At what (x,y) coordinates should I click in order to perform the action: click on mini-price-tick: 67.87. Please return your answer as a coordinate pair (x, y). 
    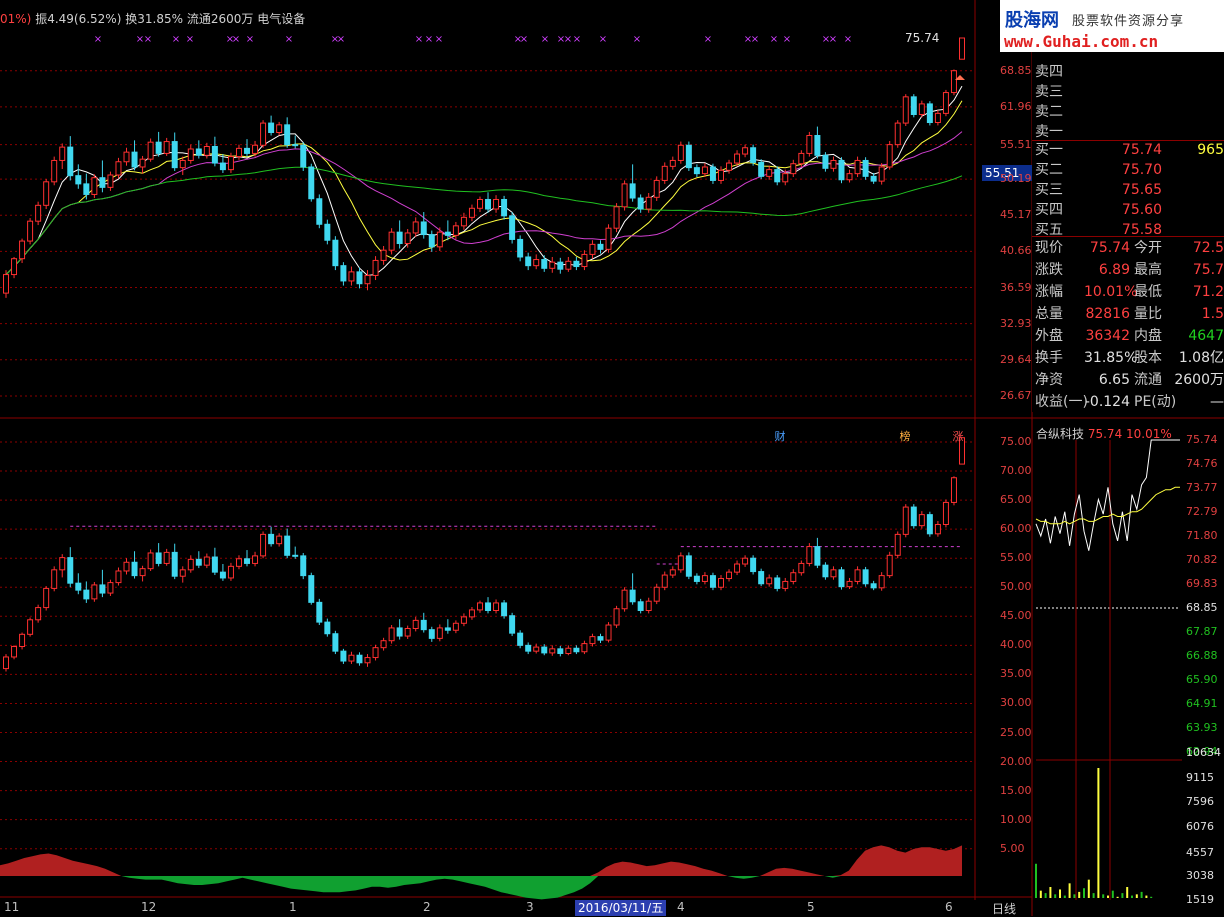
    Looking at the image, I should click on (1202, 631).